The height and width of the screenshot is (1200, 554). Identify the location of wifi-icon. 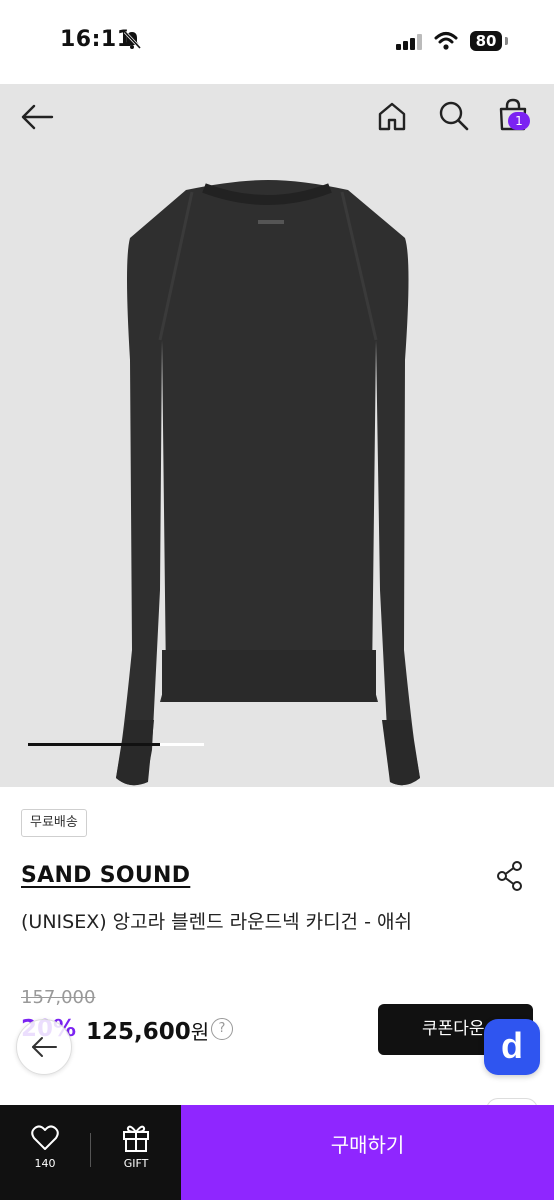
(446, 41).